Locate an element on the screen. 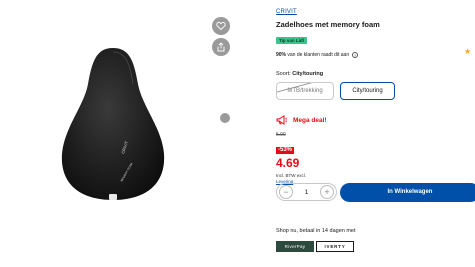  variant-options: MTB/trekking City/touring is located at coordinates (375, 91).